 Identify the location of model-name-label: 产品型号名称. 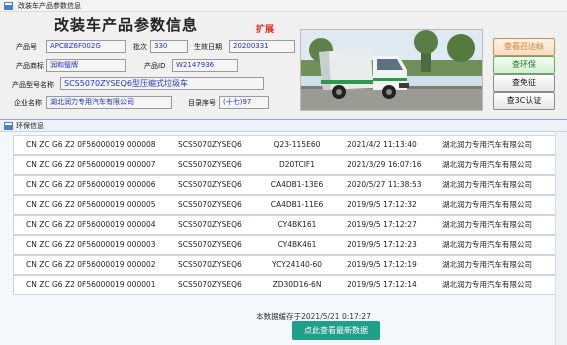
(33, 85).